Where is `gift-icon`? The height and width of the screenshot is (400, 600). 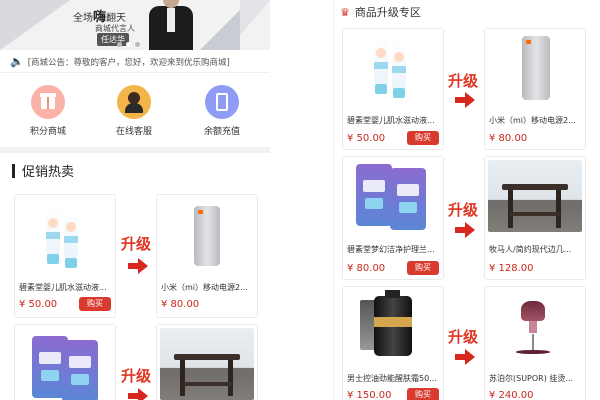
gift-icon is located at coordinates (48, 102).